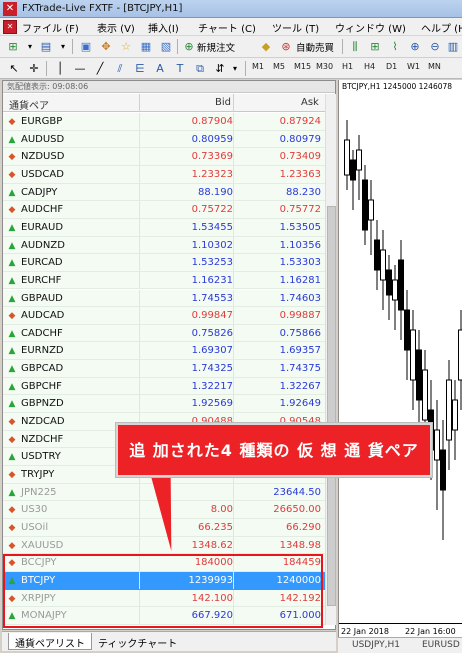 The width and height of the screenshot is (462, 653). What do you see at coordinates (164, 174) in the screenshot?
I see `symbol-row: ◆ USDCAD 1.23323 1.23363` at bounding box center [164, 174].